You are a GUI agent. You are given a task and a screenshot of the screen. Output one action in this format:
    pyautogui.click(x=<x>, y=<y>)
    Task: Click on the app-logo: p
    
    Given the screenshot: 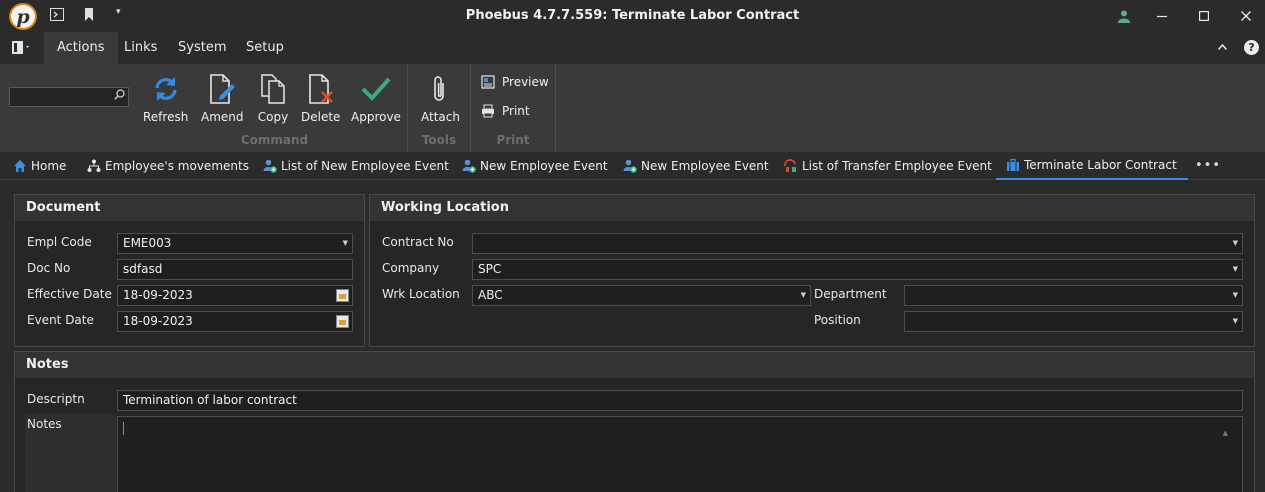 What is the action you would take?
    pyautogui.click(x=23, y=16)
    